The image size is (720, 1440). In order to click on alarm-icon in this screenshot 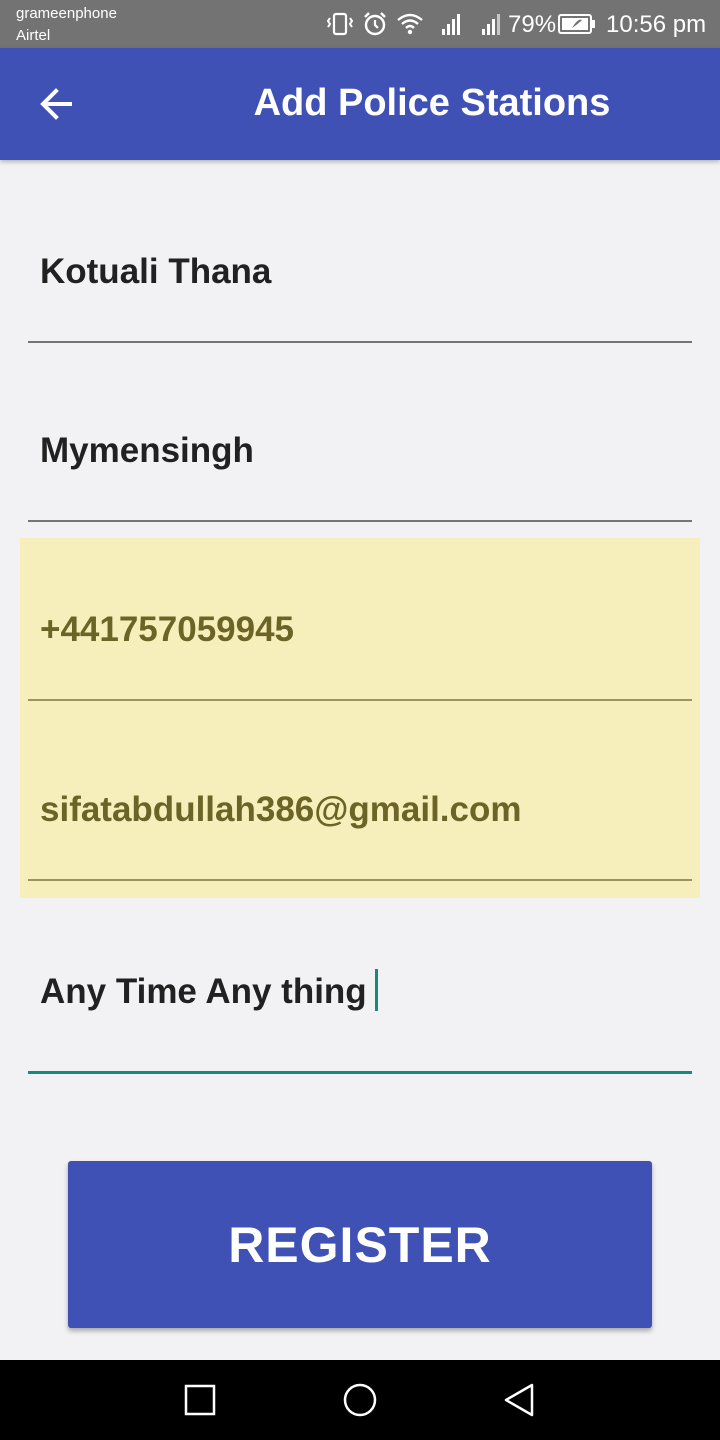, I will do `click(375, 24)`.